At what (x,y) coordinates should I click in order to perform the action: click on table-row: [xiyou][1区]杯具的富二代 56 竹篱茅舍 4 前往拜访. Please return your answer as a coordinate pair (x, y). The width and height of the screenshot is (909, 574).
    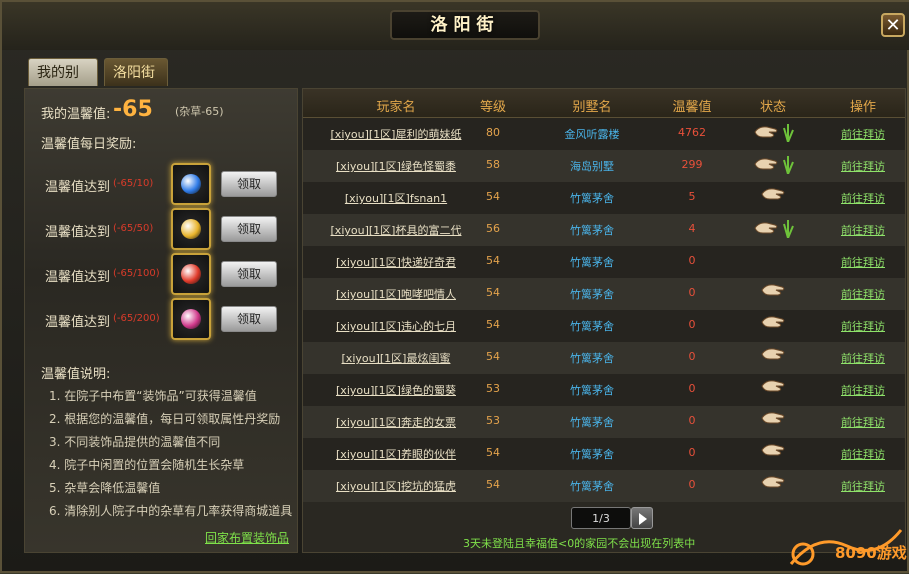
    Looking at the image, I should click on (604, 230).